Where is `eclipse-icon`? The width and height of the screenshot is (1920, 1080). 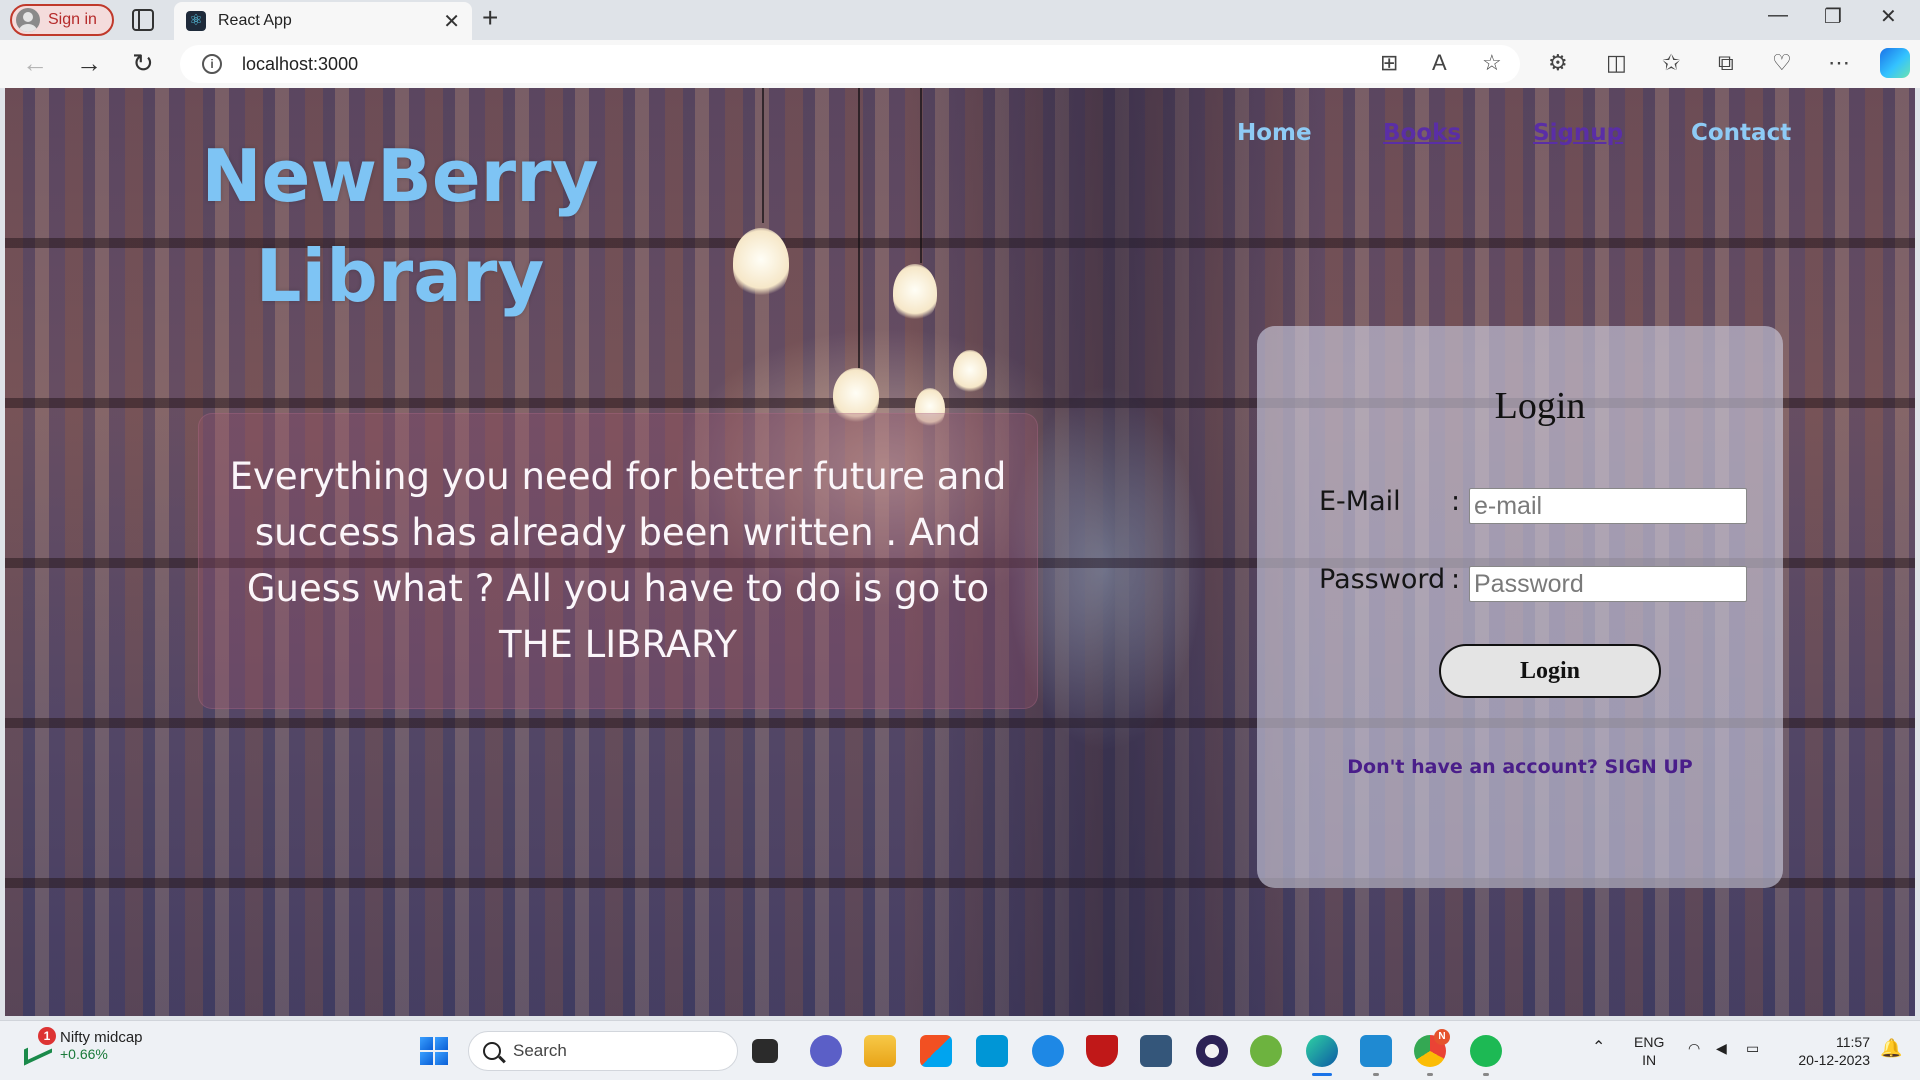 eclipse-icon is located at coordinates (1212, 1051).